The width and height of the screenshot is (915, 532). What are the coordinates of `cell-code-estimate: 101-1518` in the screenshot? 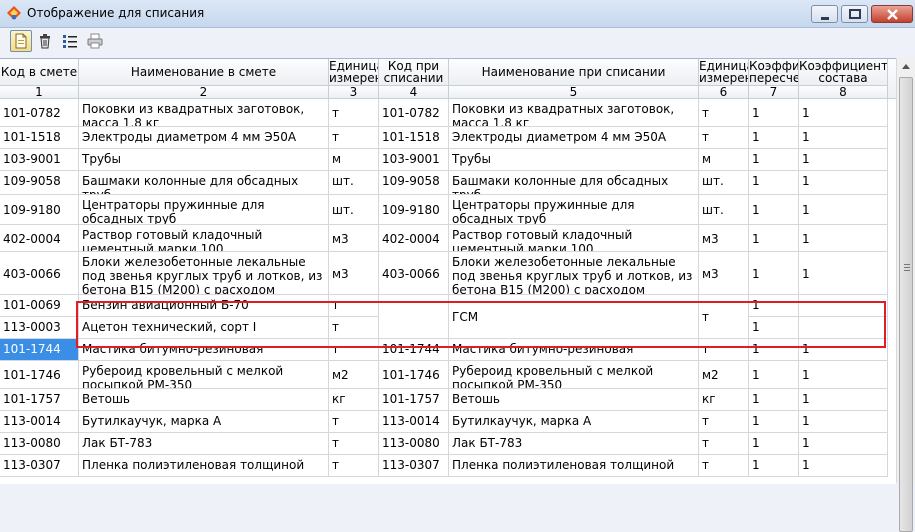 It's located at (39, 138).